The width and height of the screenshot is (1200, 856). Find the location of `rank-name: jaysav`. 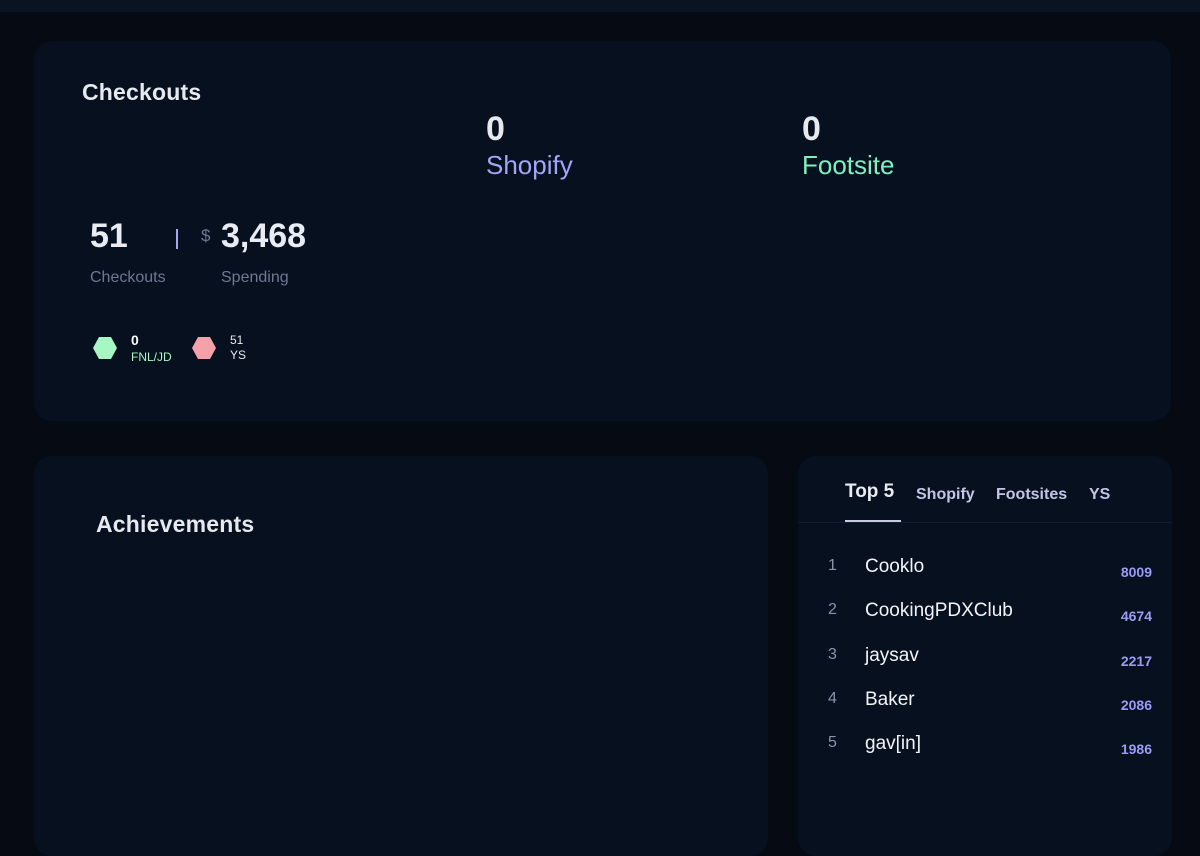

rank-name: jaysav is located at coordinates (892, 655).